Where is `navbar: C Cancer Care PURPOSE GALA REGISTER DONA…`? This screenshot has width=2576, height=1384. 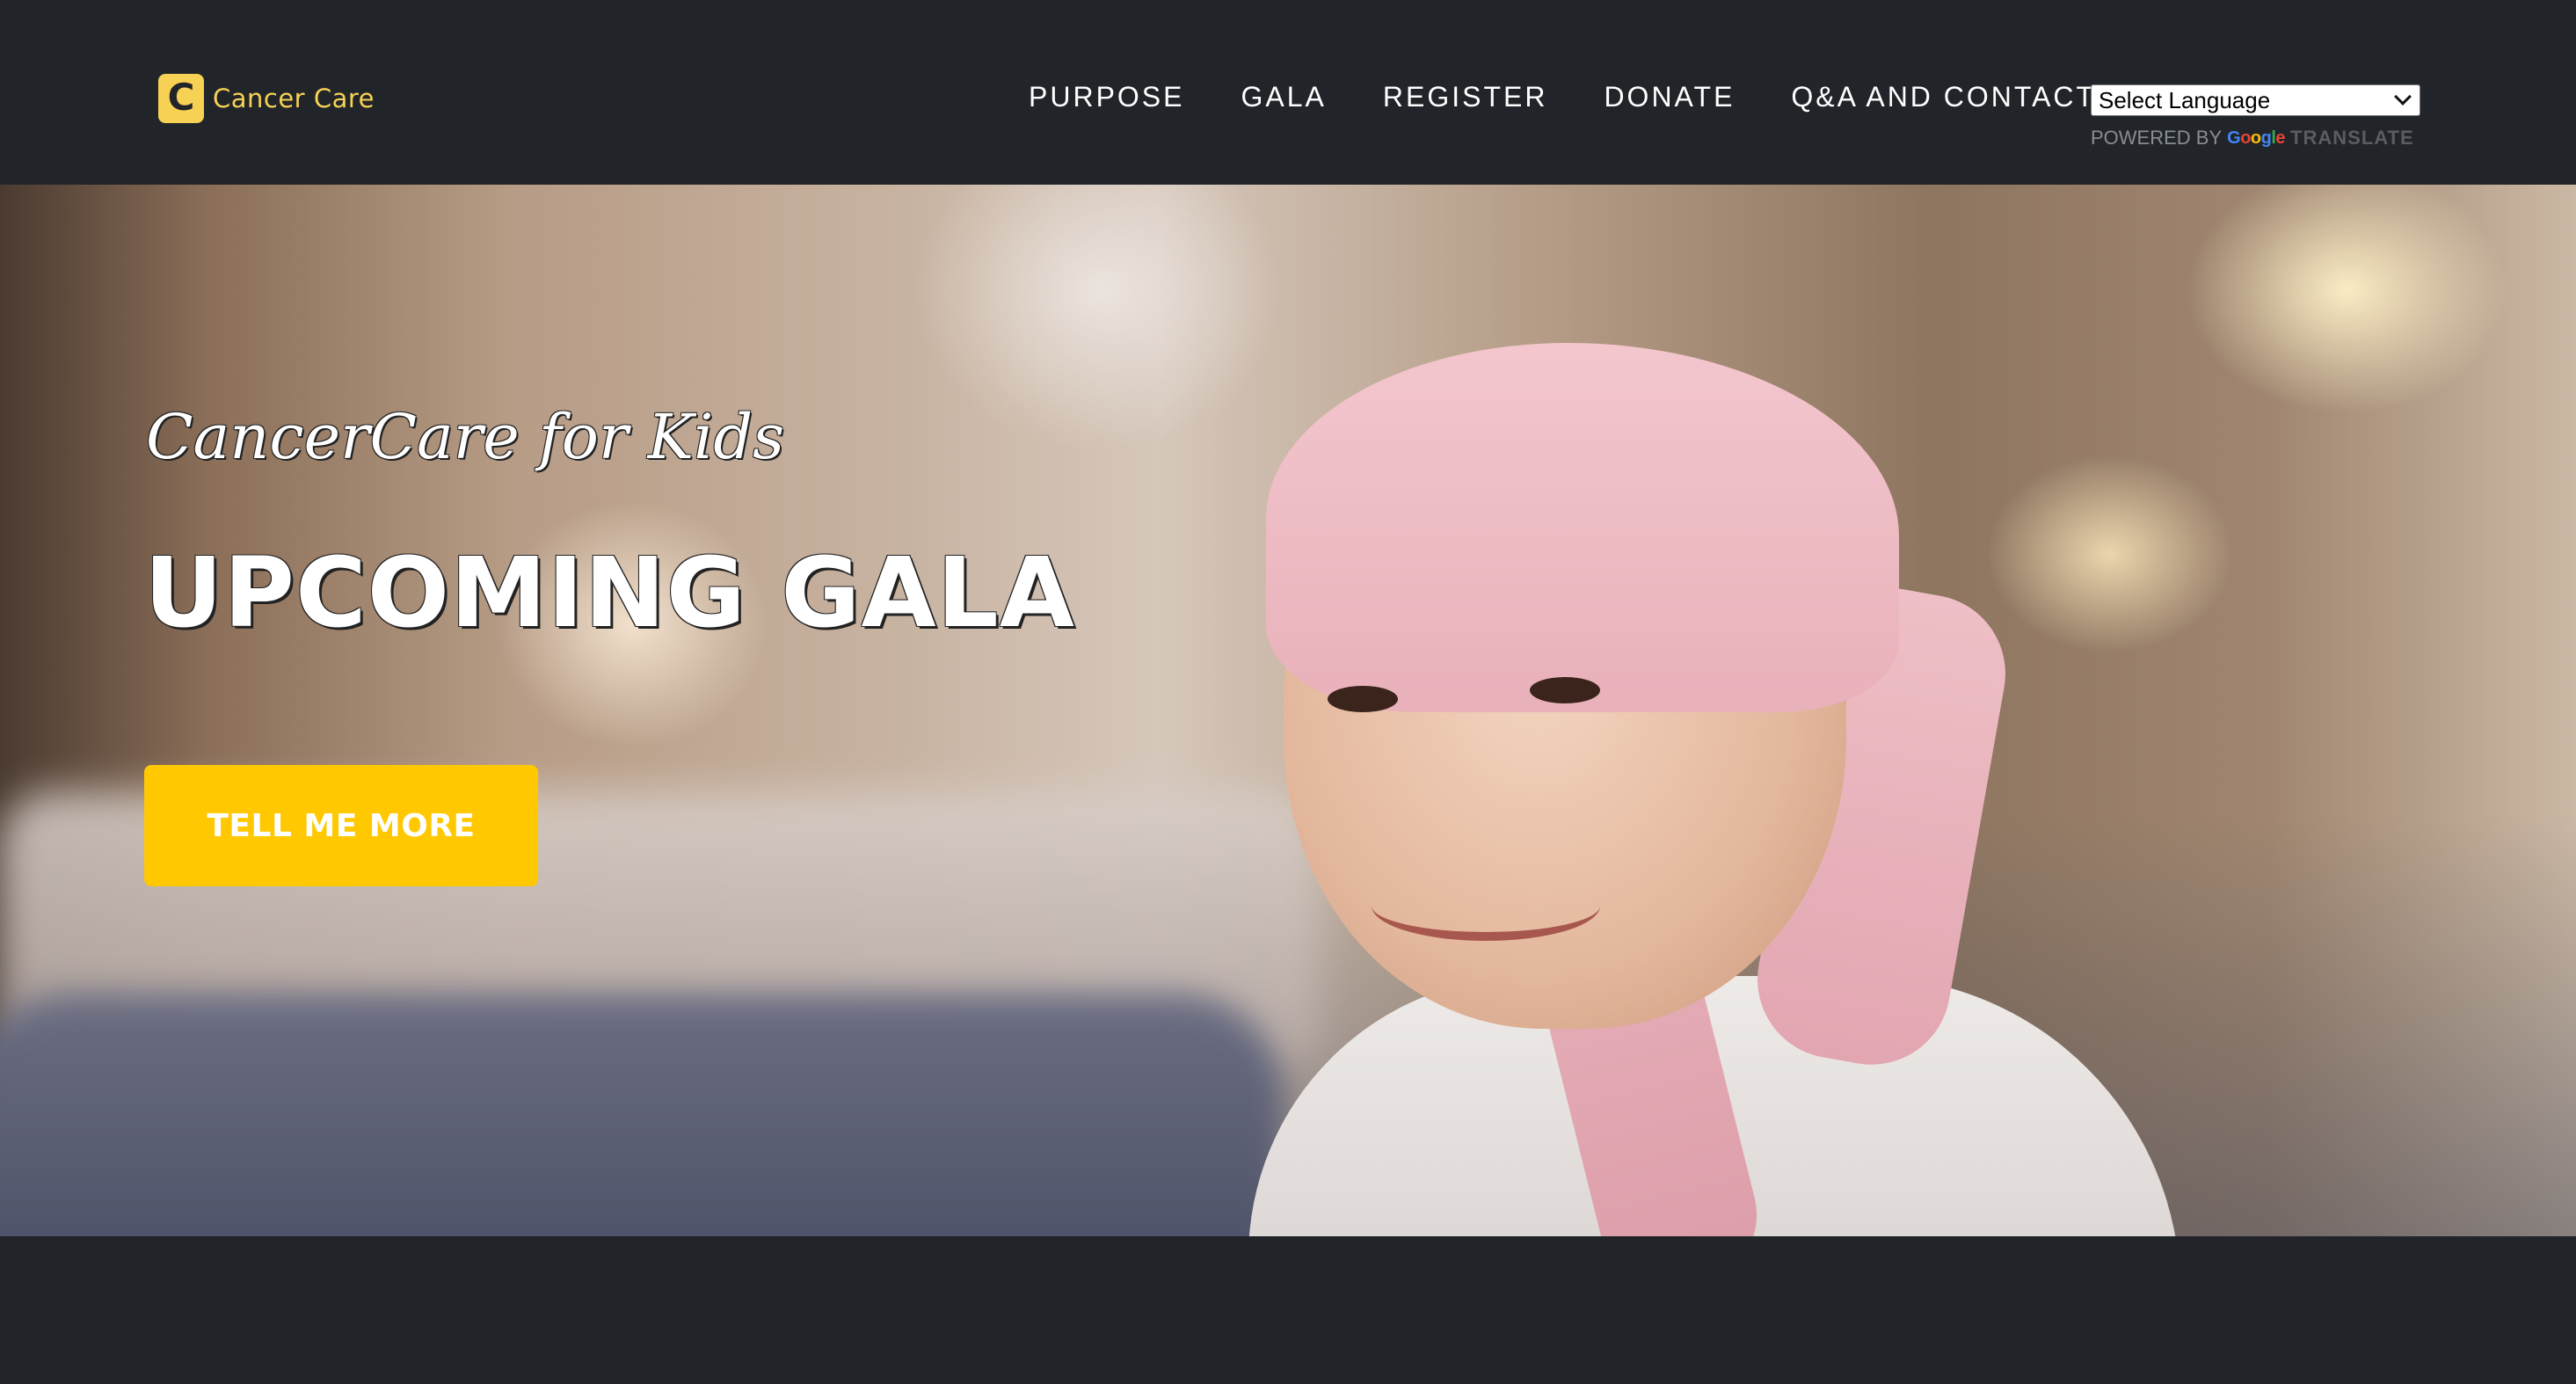 navbar: C Cancer Care PURPOSE GALA REGISTER DONA… is located at coordinates (1288, 92).